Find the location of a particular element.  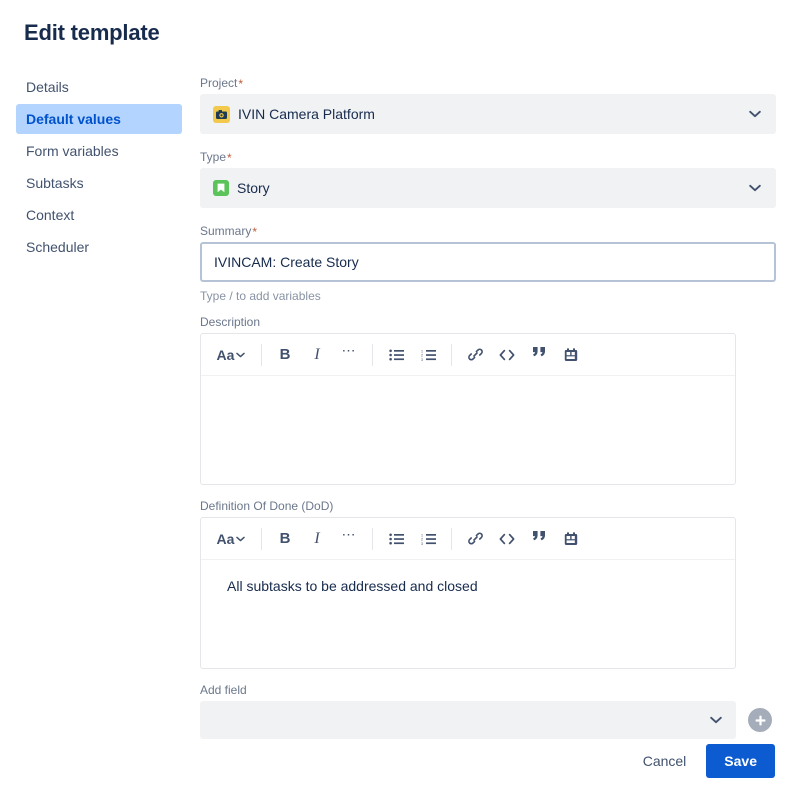

summary-helper-text: Type / to add variables is located at coordinates (260, 296).